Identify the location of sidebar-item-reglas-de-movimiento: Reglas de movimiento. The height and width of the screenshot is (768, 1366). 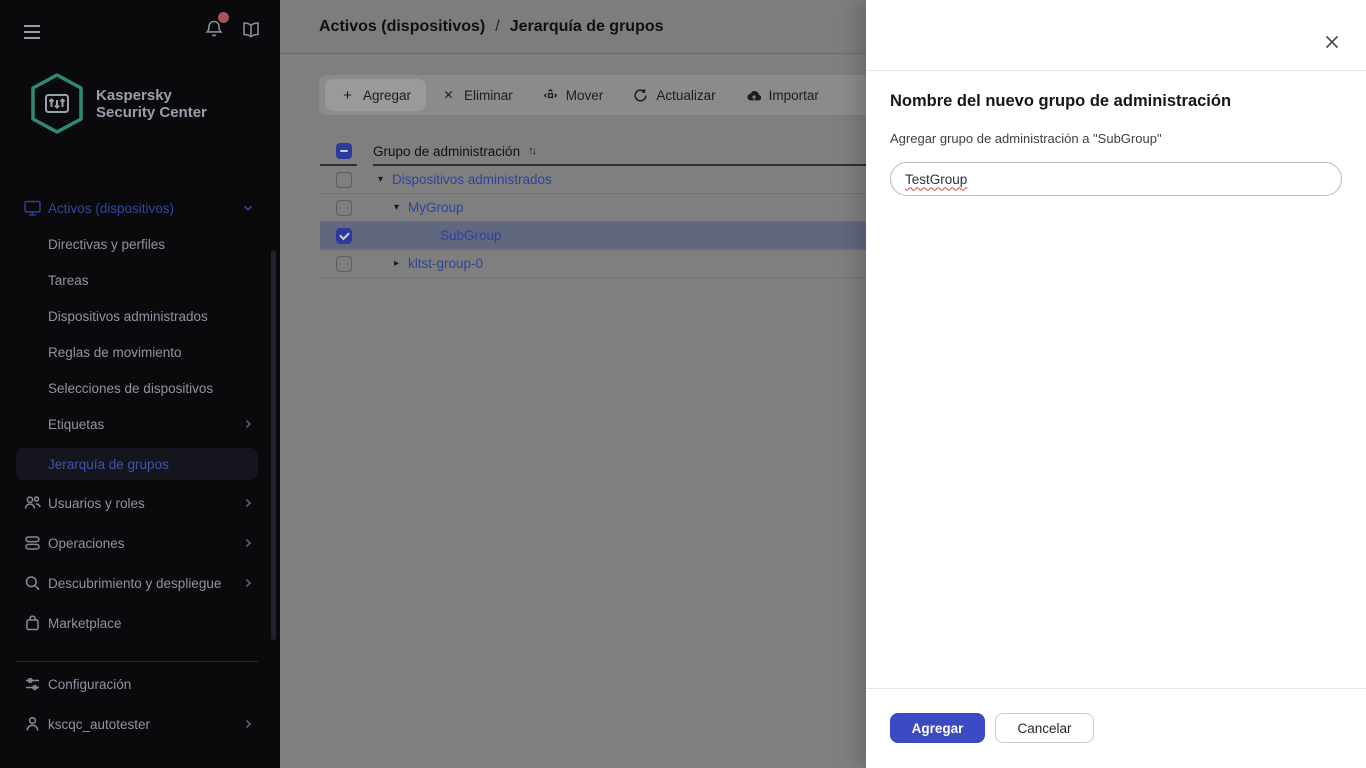
(140, 352).